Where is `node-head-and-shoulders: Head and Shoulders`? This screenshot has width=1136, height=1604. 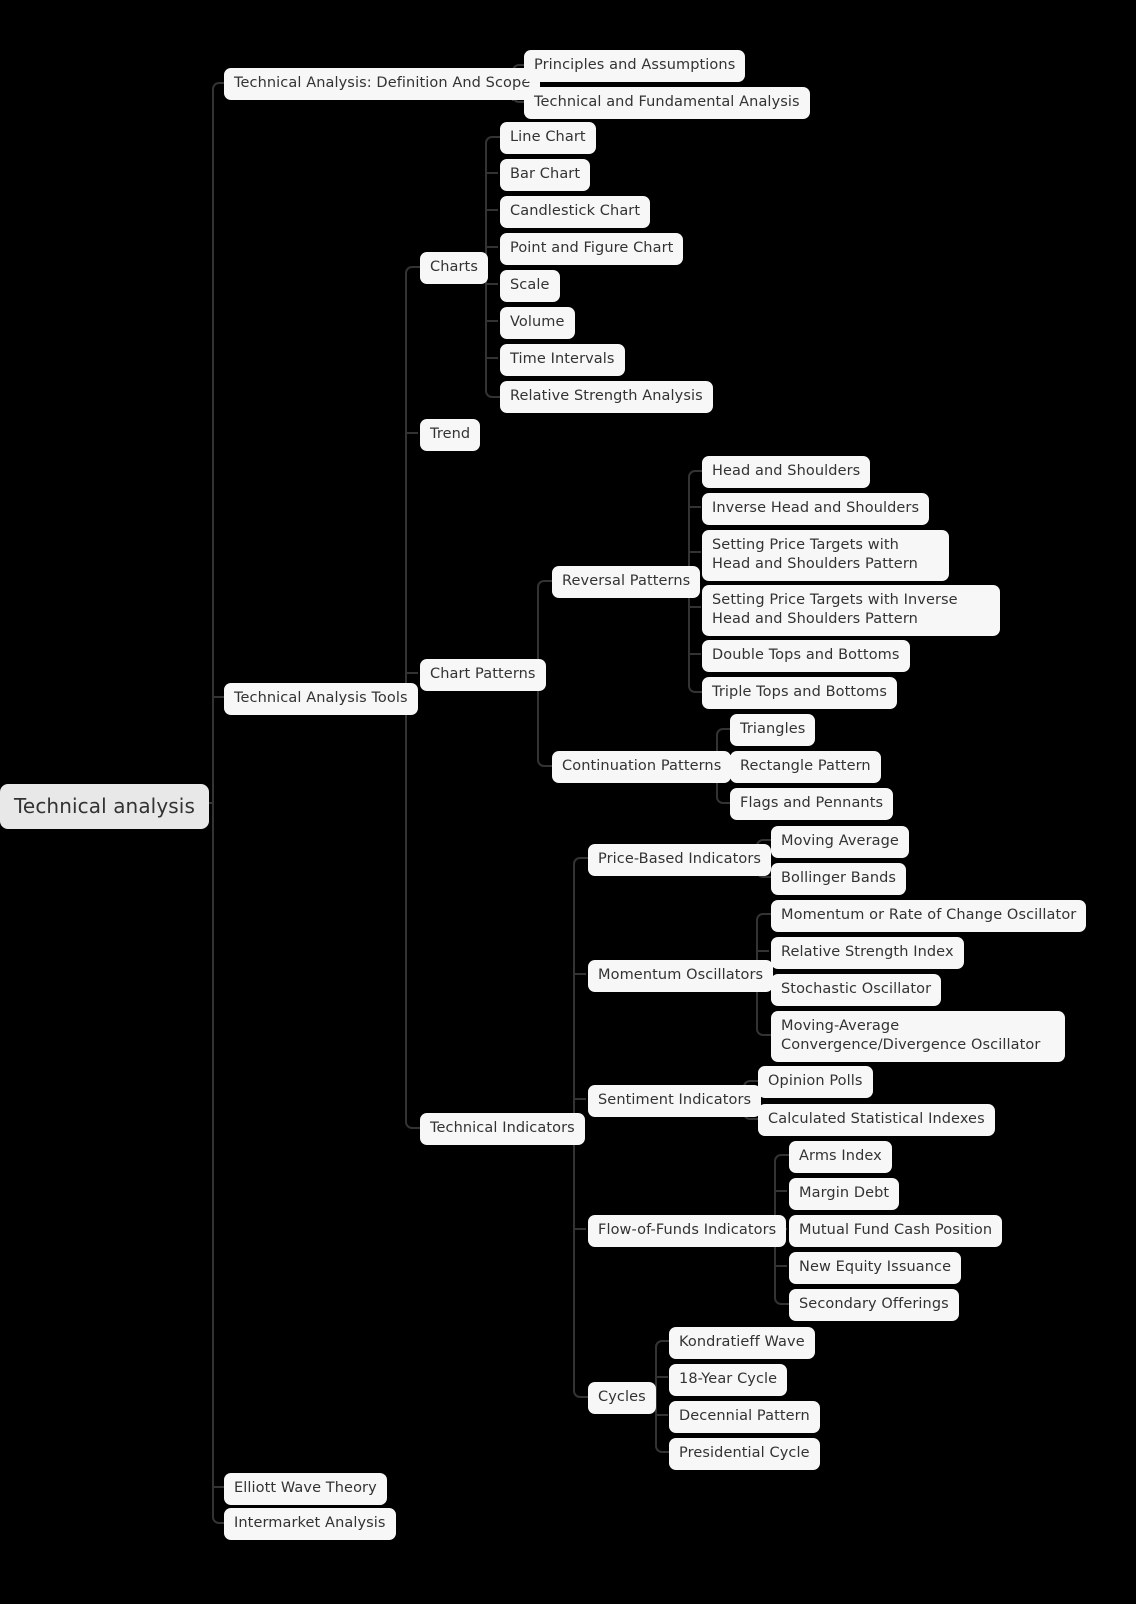 node-head-and-shoulders: Head and Shoulders is located at coordinates (786, 472).